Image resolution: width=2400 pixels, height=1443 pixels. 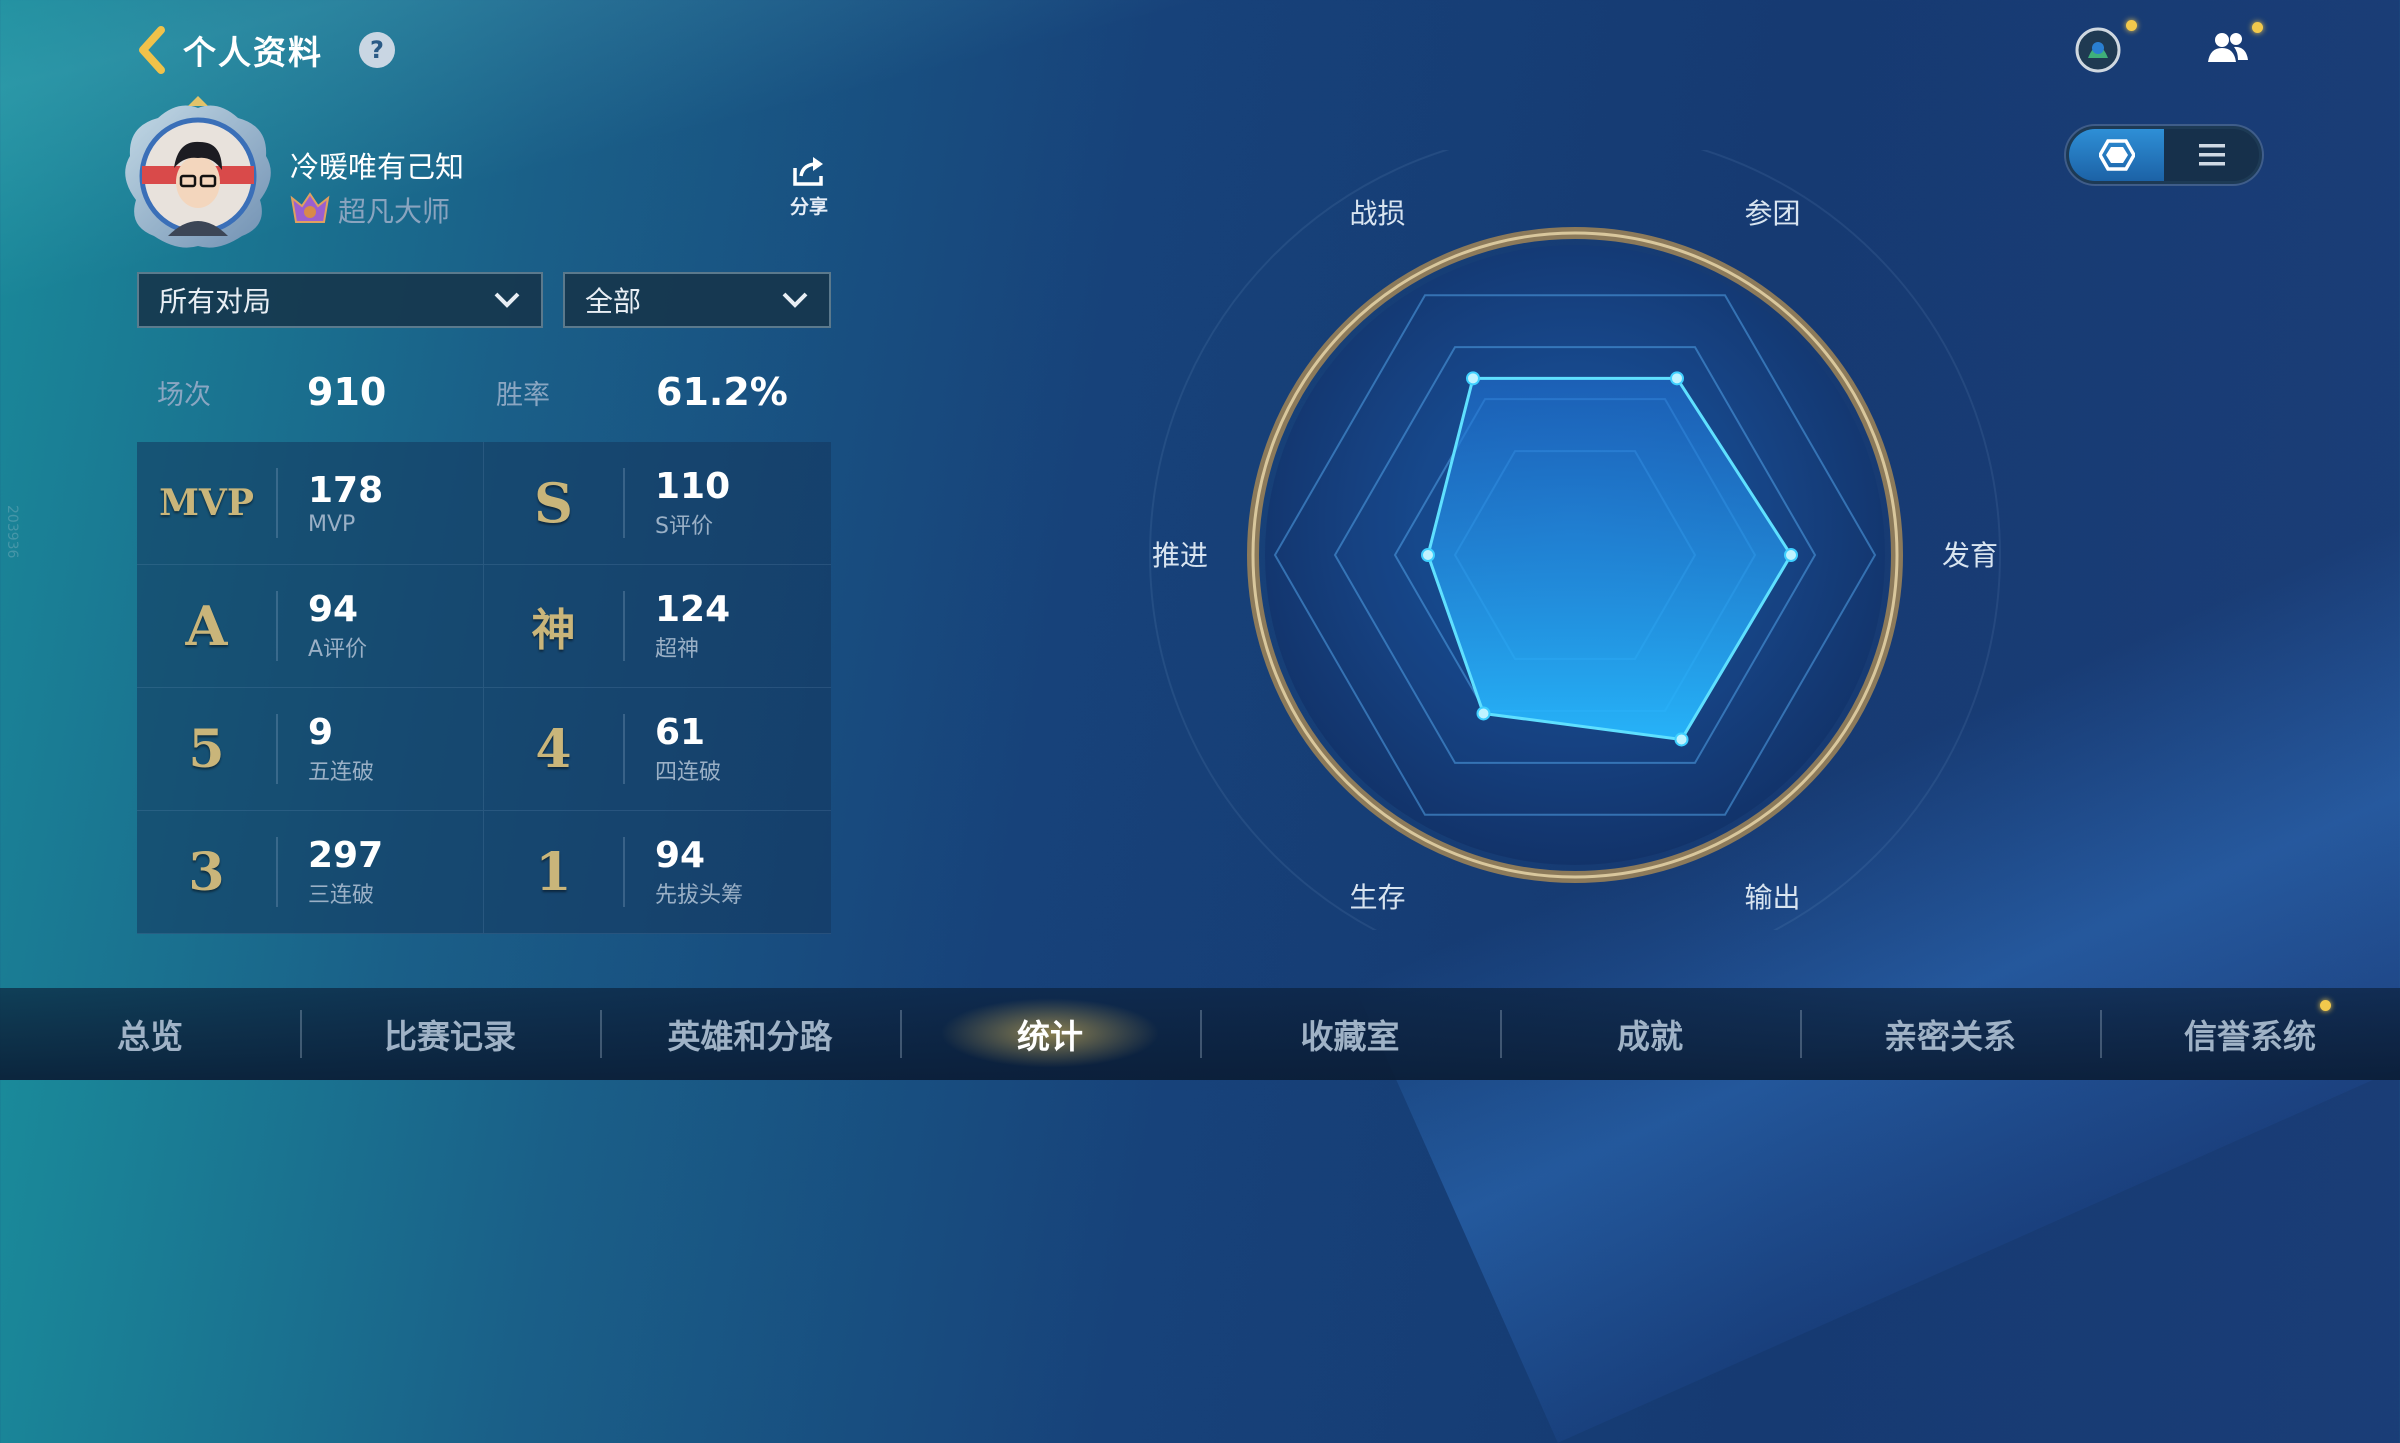 I want to click on rank-text: 超凡大师, so click(x=394, y=211).